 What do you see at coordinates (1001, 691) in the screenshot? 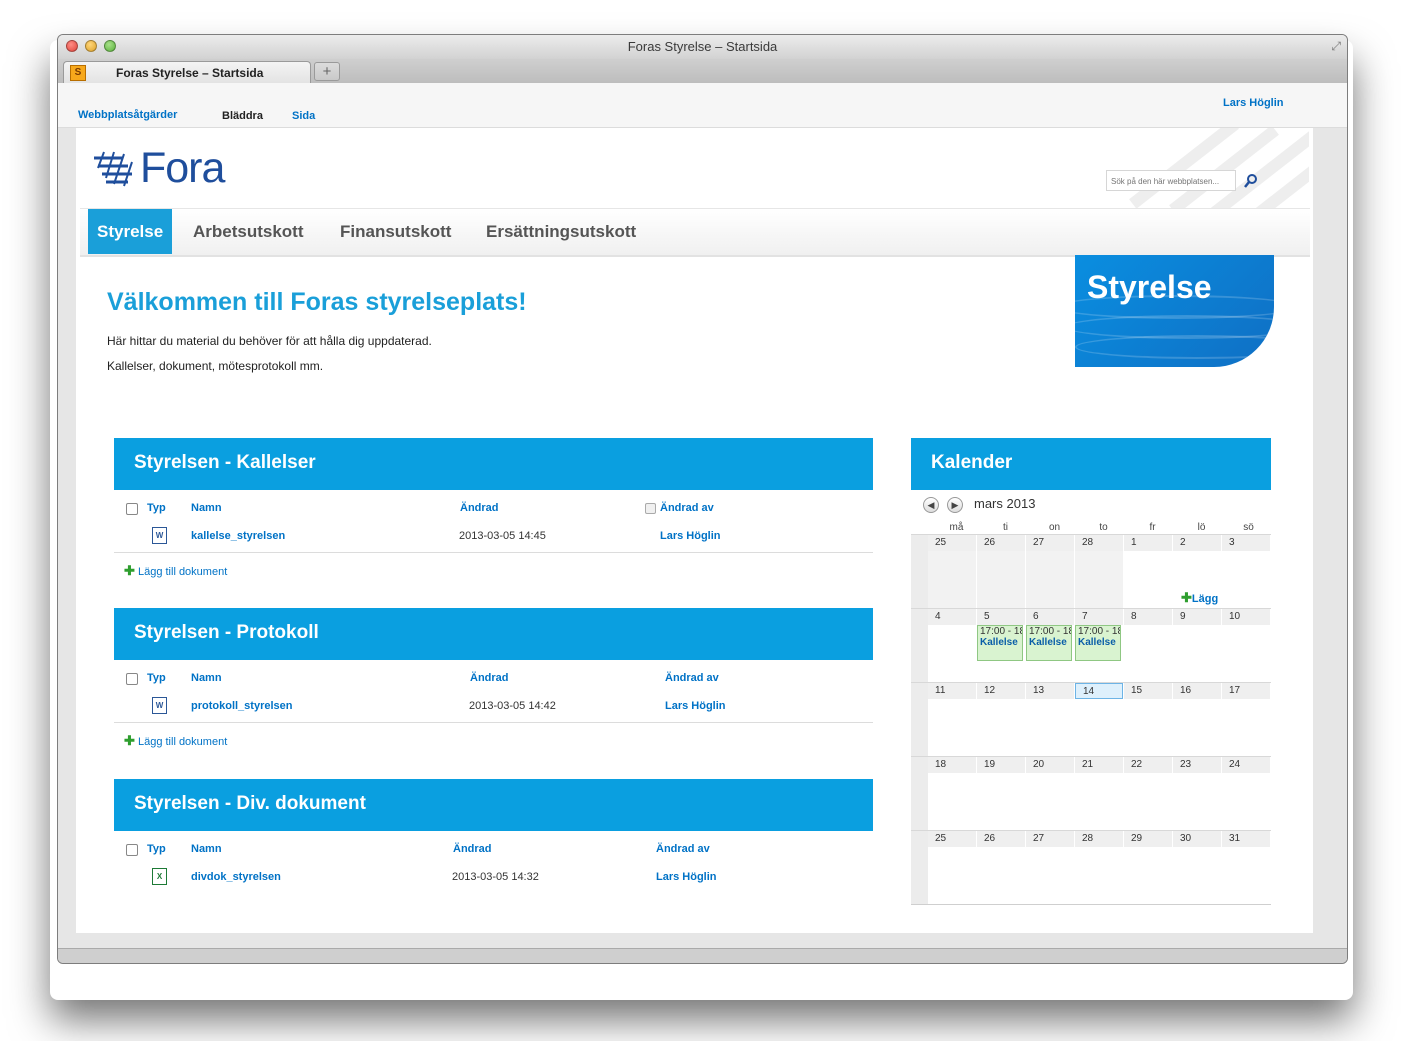
I see `calendar-day-number: 12` at bounding box center [1001, 691].